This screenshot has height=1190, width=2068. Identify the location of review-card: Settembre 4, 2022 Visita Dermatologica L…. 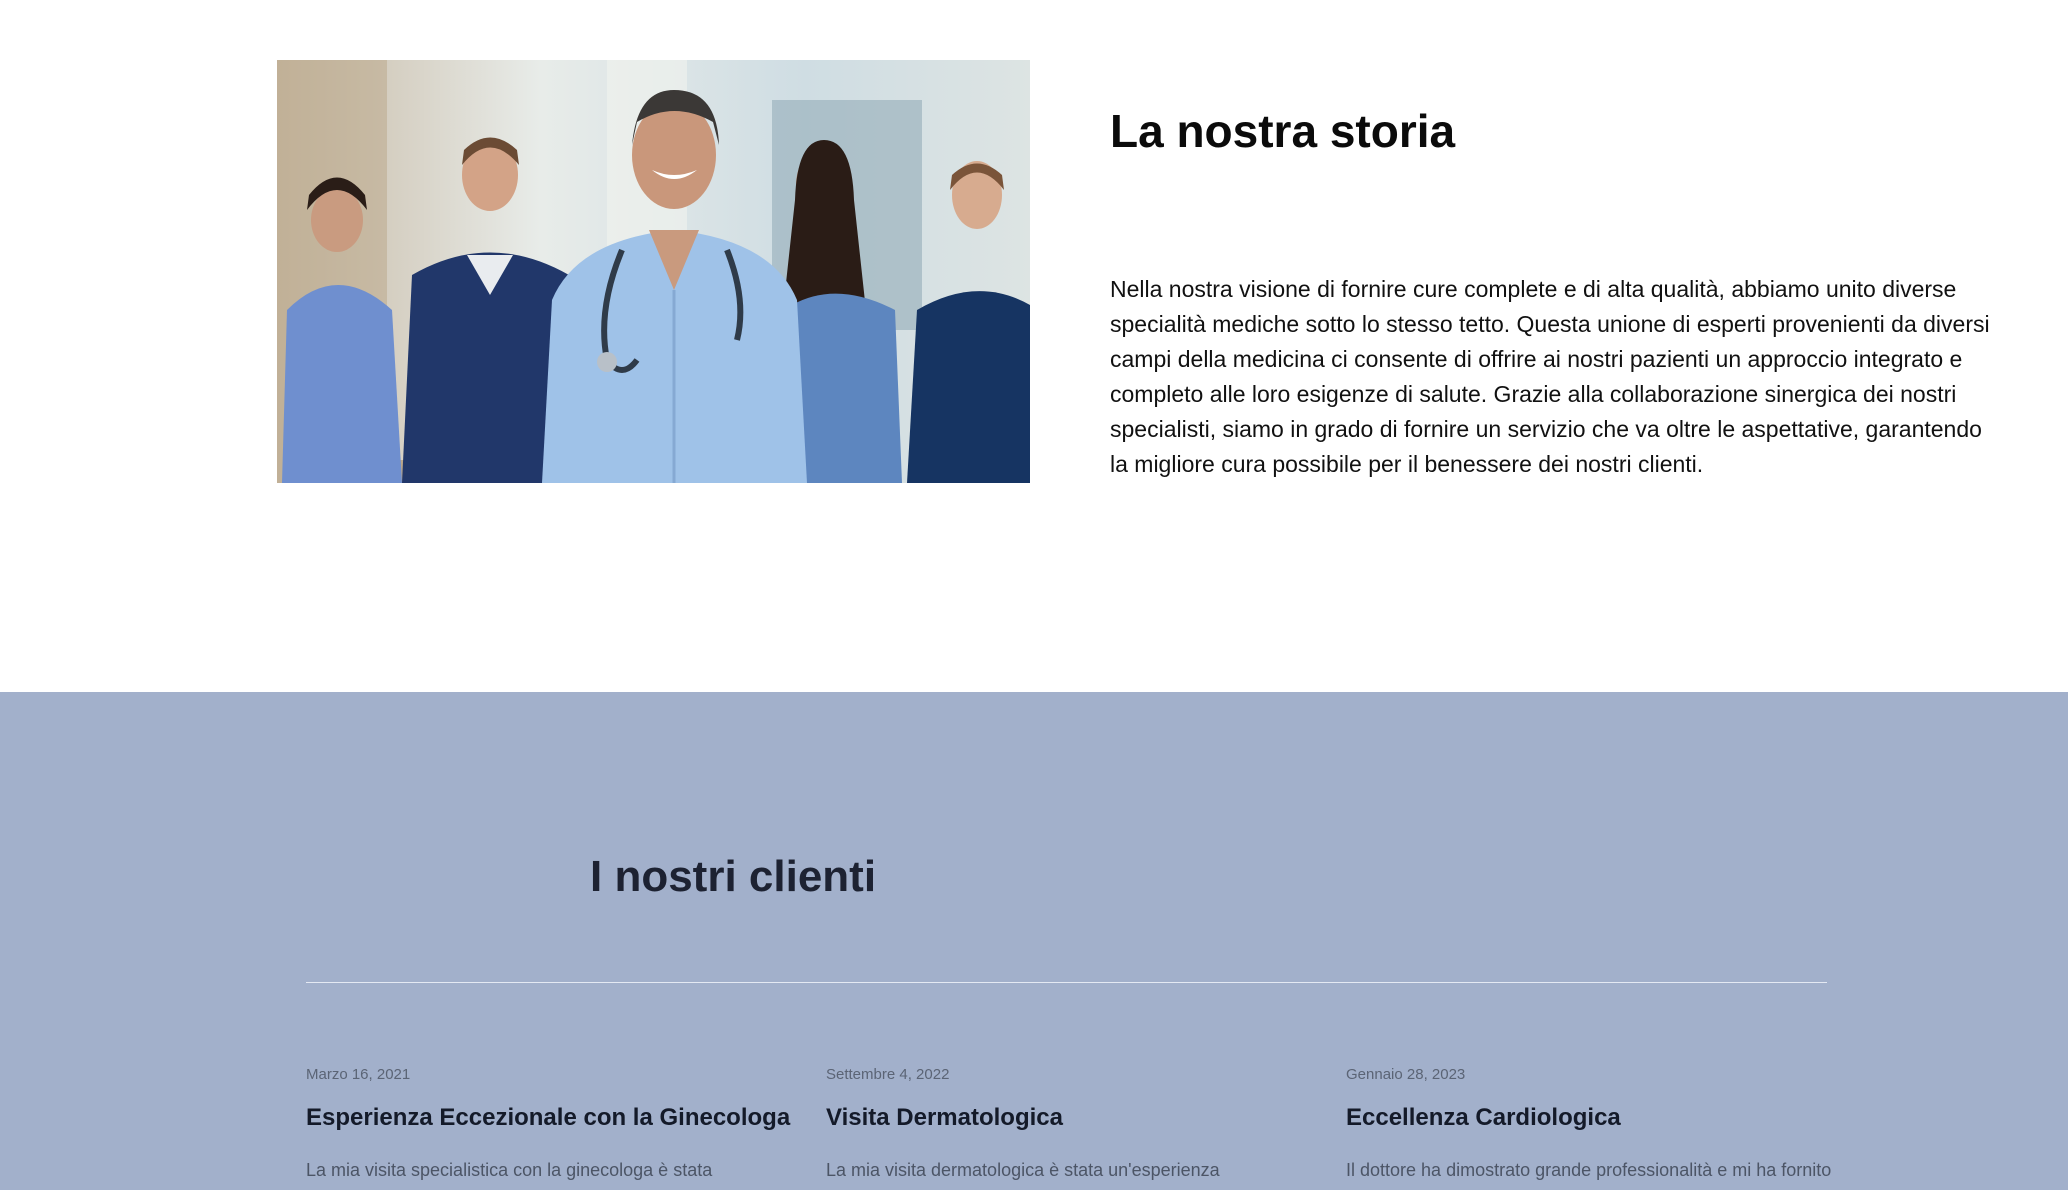
(1066, 1123).